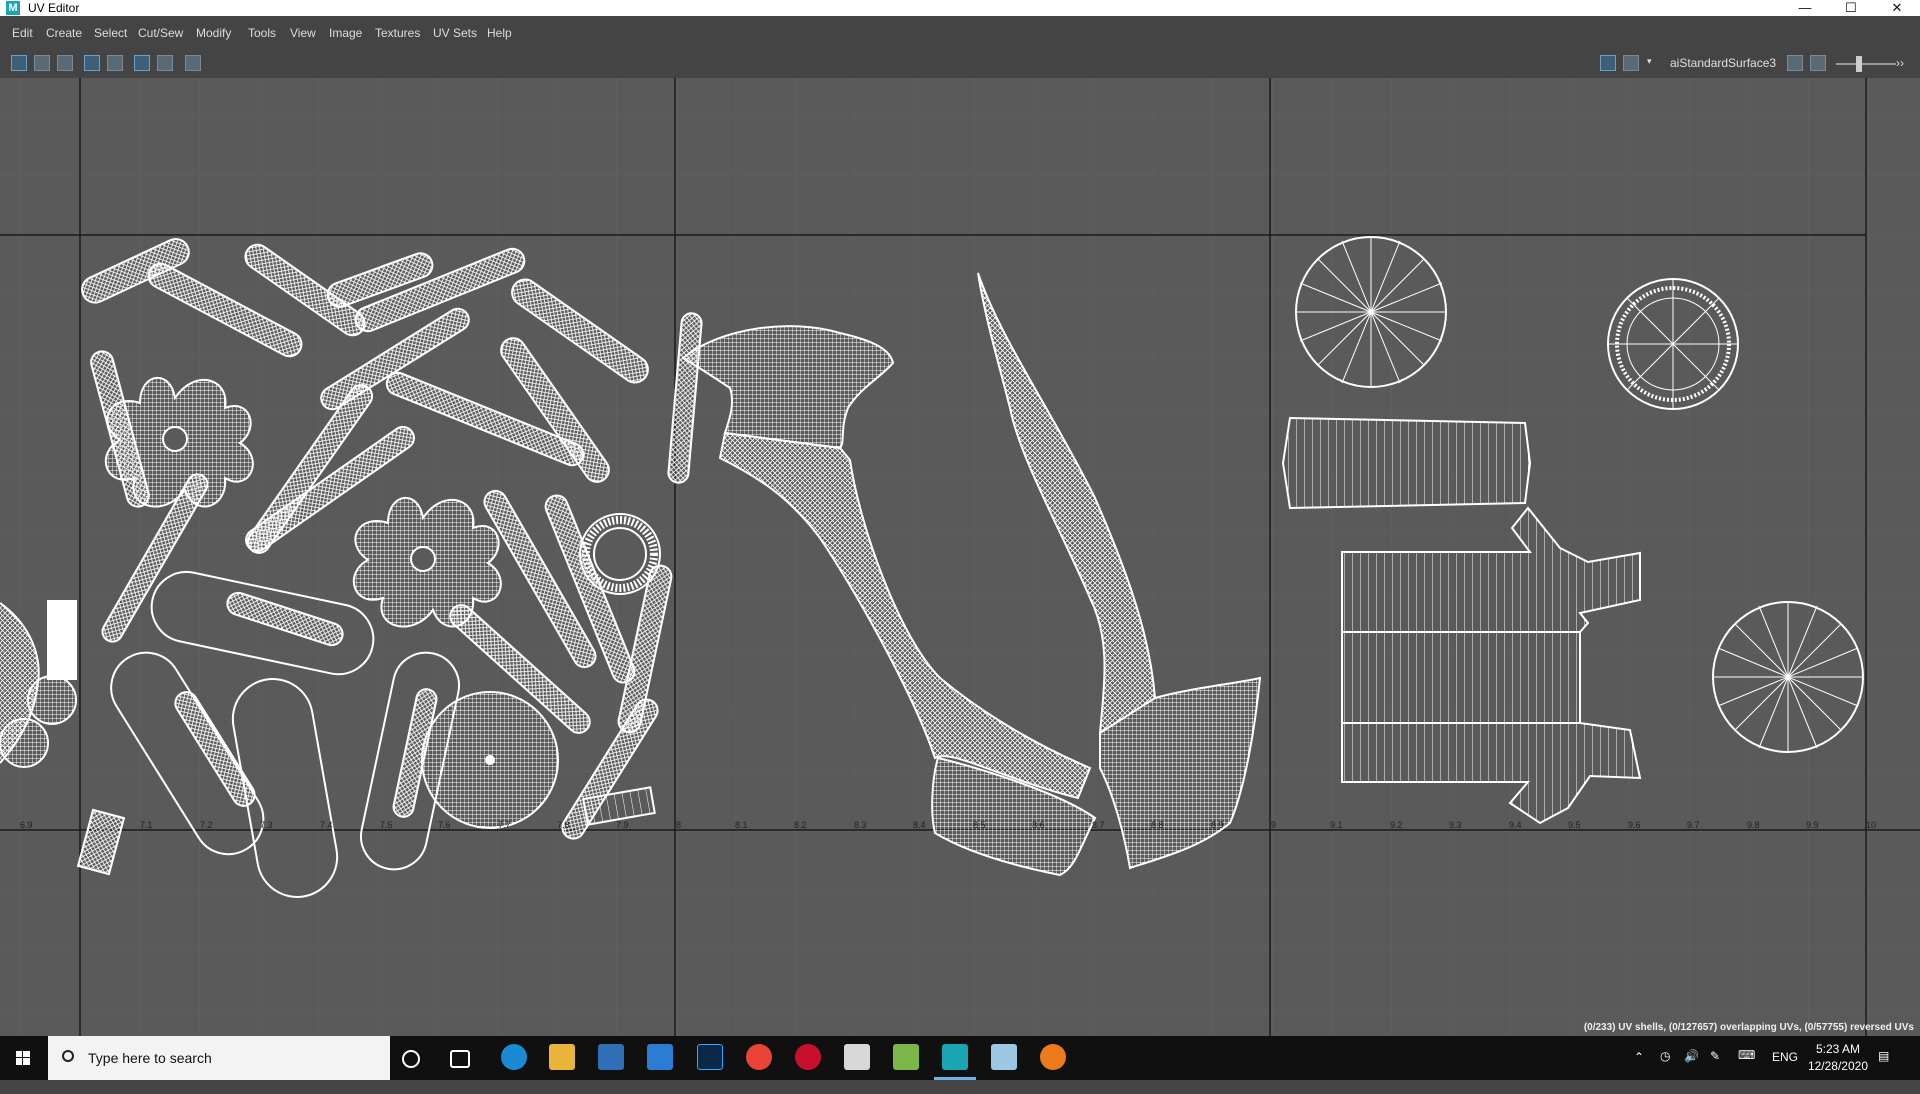 The width and height of the screenshot is (1920, 1094). What do you see at coordinates (1866, 64) in the screenshot?
I see `brightness-slider` at bounding box center [1866, 64].